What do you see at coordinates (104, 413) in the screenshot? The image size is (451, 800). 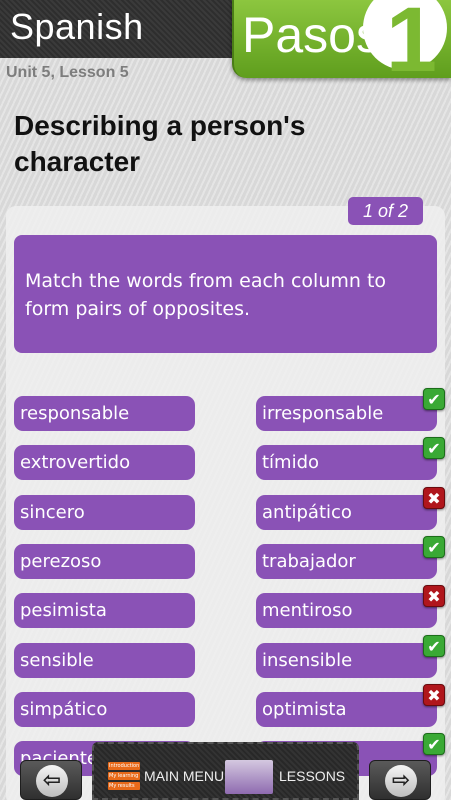 I see `word-left: responsable` at bounding box center [104, 413].